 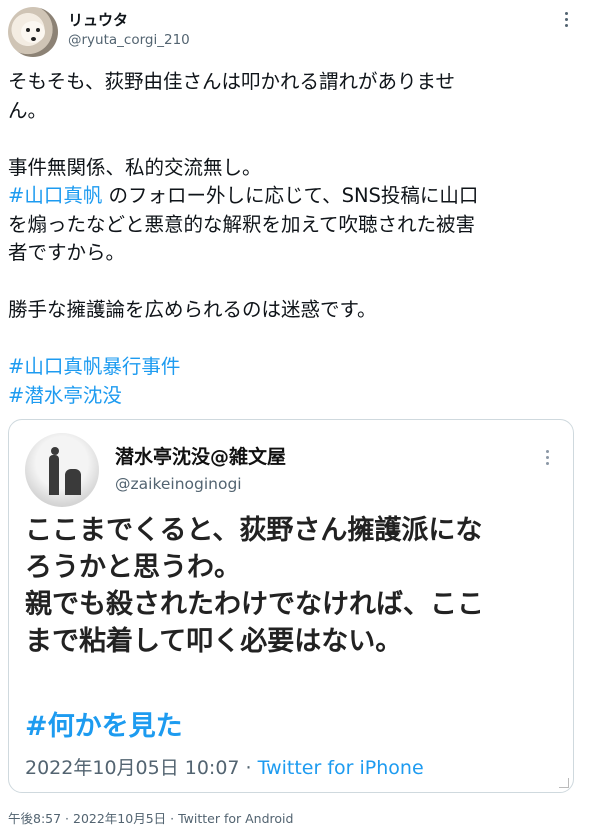 What do you see at coordinates (135, 167) in the screenshot?
I see `tweet-line: 事件無関係、私的交流無し。` at bounding box center [135, 167].